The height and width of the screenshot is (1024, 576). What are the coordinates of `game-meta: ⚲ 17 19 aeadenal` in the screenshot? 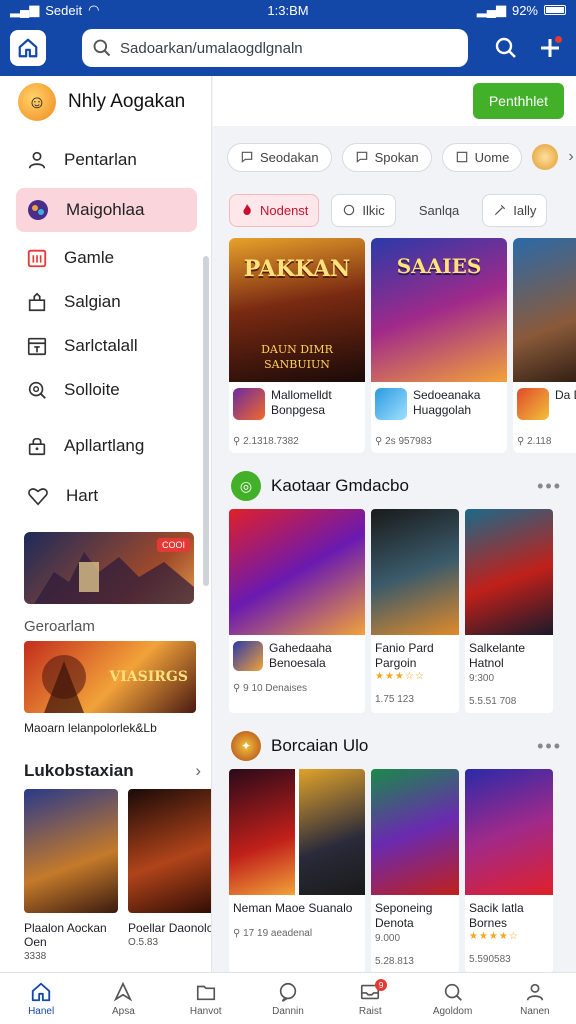 It's located at (297, 933).